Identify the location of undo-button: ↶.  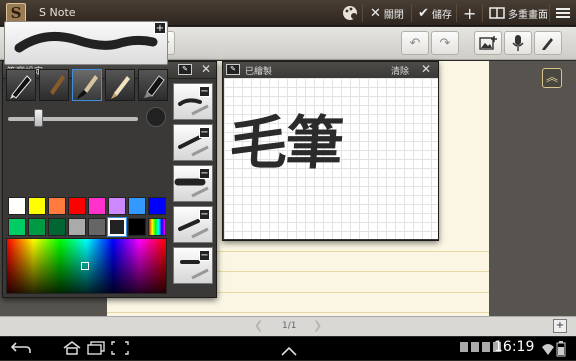
(415, 43).